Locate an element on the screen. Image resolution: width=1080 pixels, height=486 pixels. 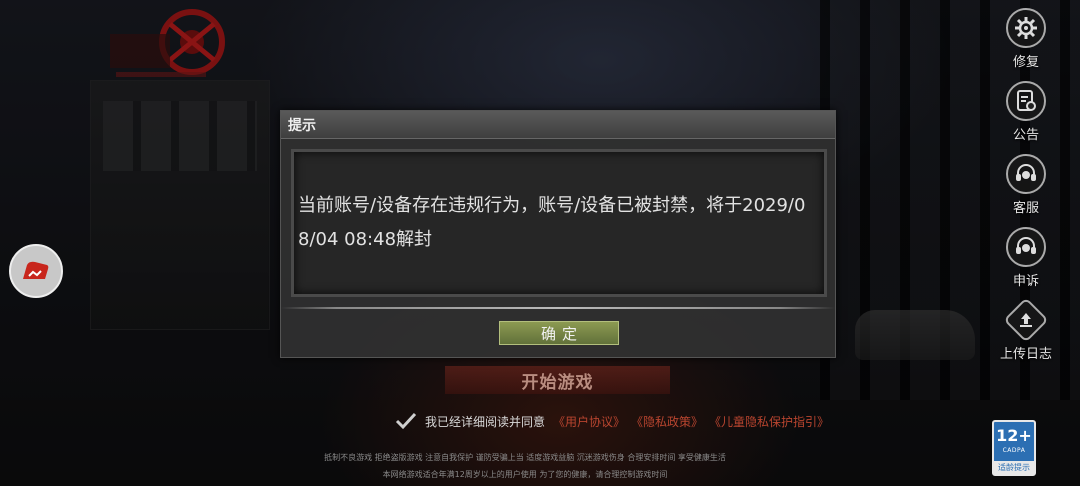
confirm-button: 确定 is located at coordinates (559, 333).